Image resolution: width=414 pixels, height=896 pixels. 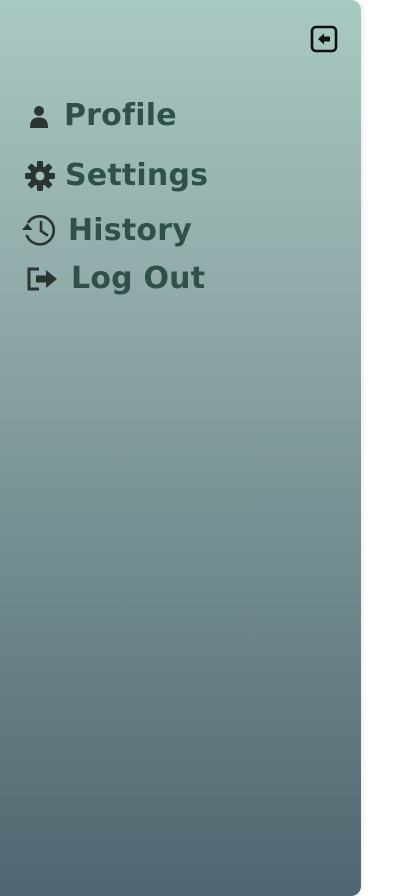 I want to click on menu-item-logout: Log Out, so click(x=115, y=278).